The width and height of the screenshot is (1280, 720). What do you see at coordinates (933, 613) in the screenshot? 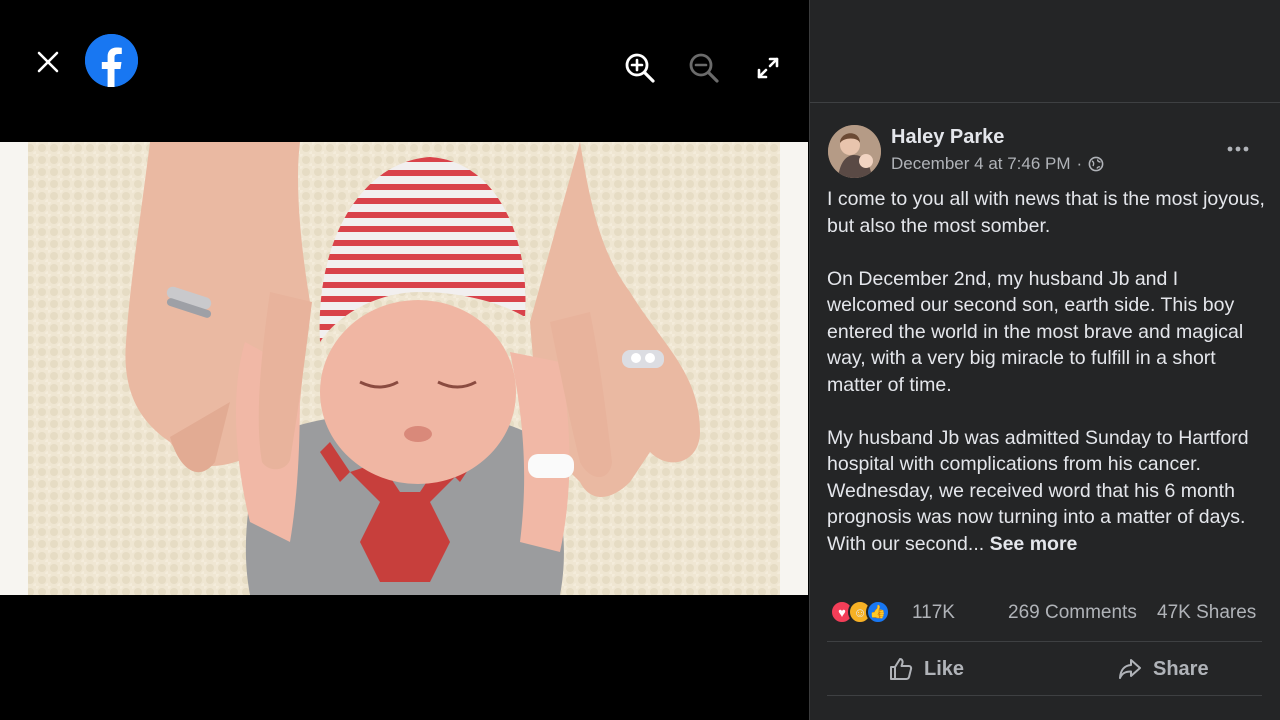
I see `reaction-count: 117K` at bounding box center [933, 613].